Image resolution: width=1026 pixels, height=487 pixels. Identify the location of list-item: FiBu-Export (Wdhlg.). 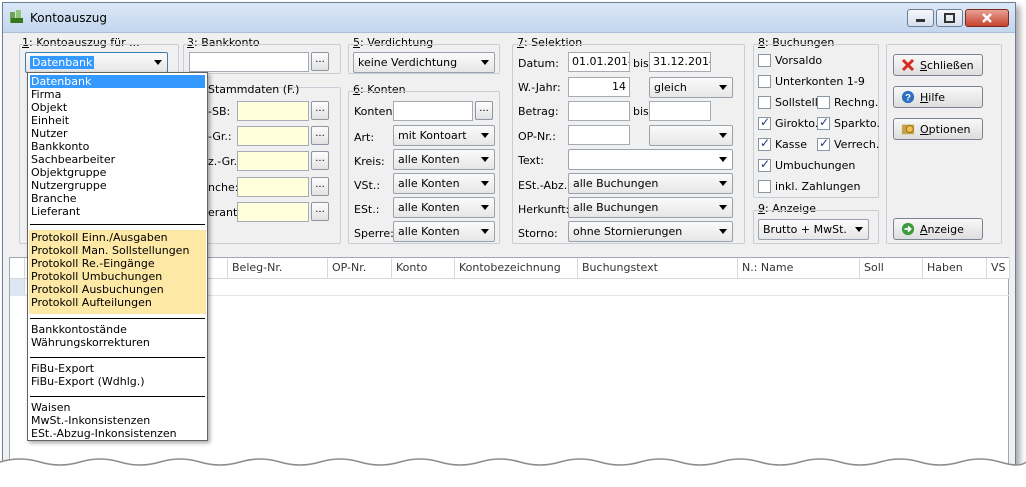
(117, 381).